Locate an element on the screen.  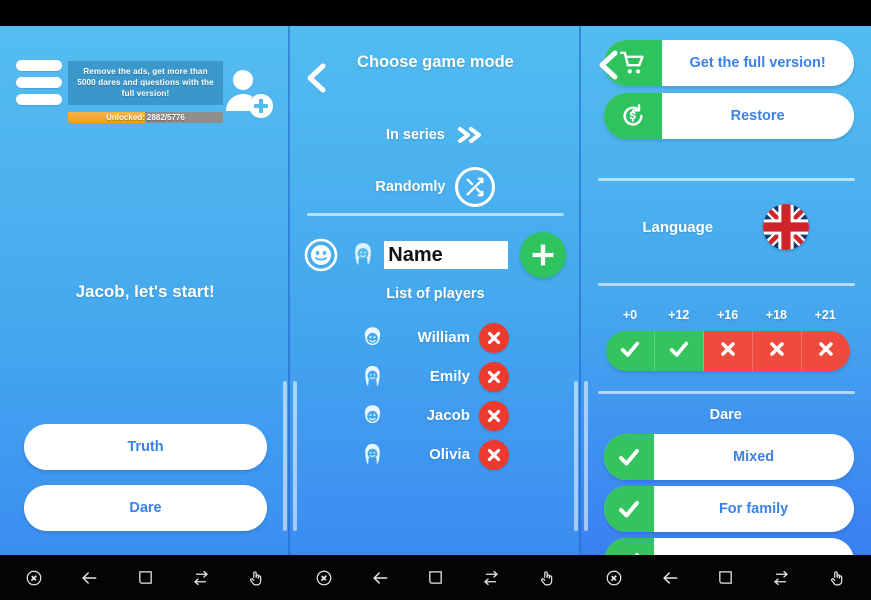
add-player-button is located at coordinates (543, 255).